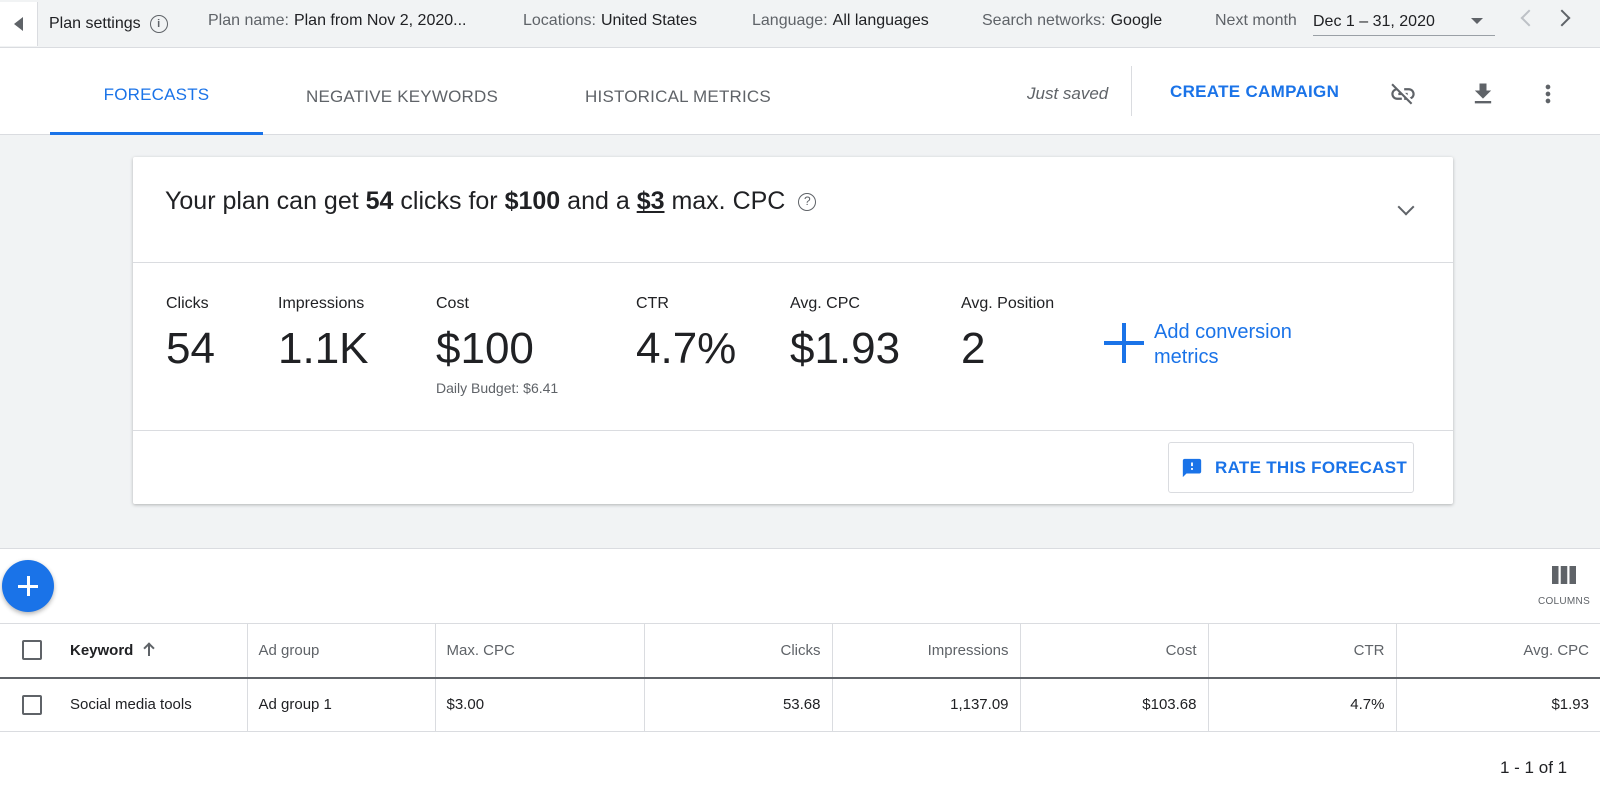 Image resolution: width=1600 pixels, height=789 pixels. Describe the element at coordinates (652, 303) in the screenshot. I see `metric-label: CTR` at that location.